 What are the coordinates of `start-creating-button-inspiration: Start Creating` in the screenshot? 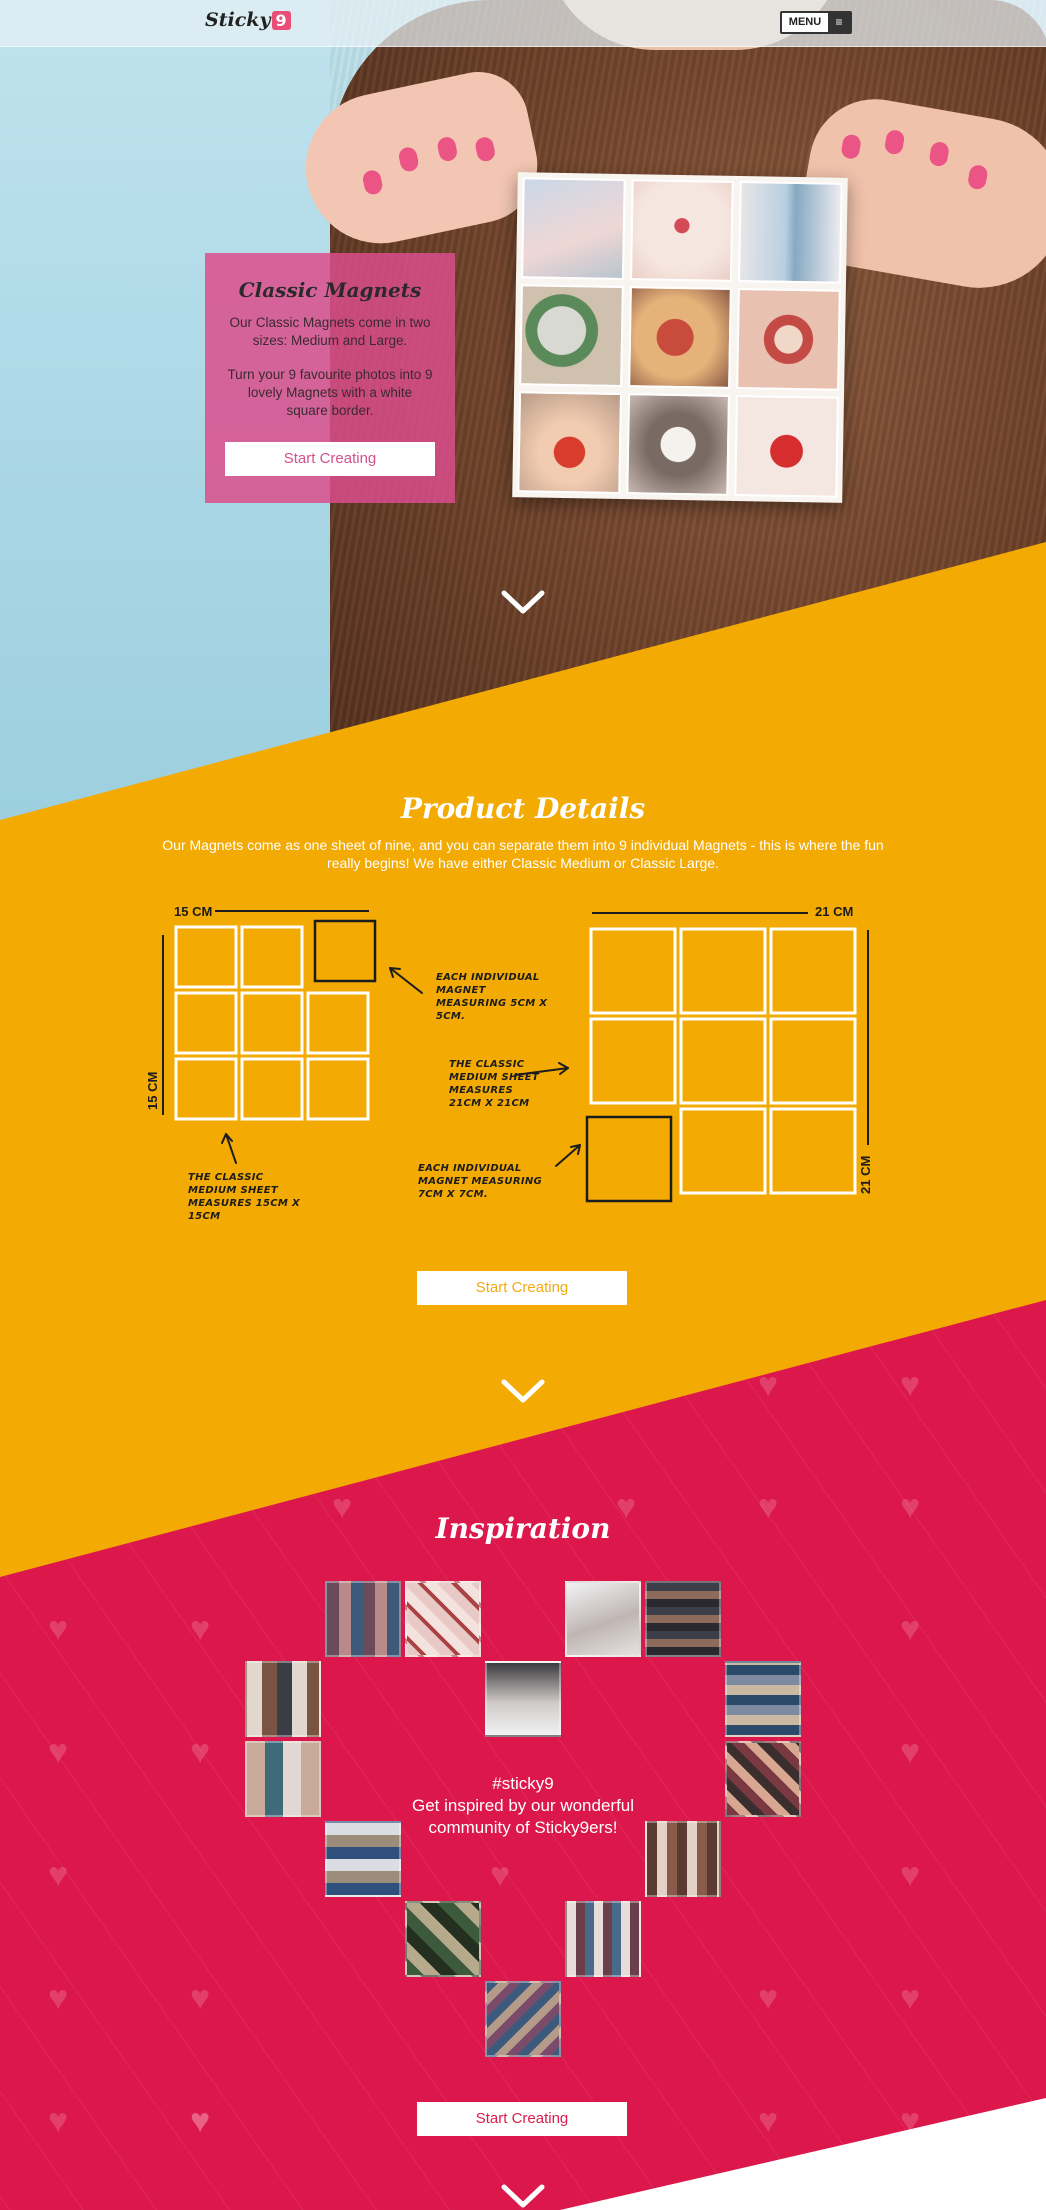 It's located at (522, 2119).